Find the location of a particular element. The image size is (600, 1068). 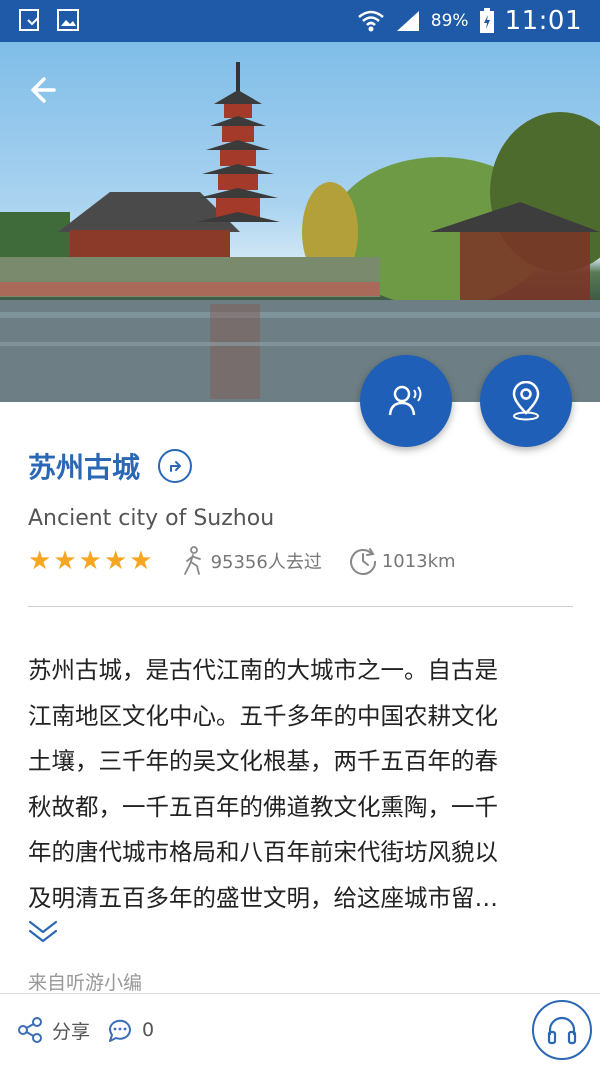

share-button: 分享 is located at coordinates (53, 1030).